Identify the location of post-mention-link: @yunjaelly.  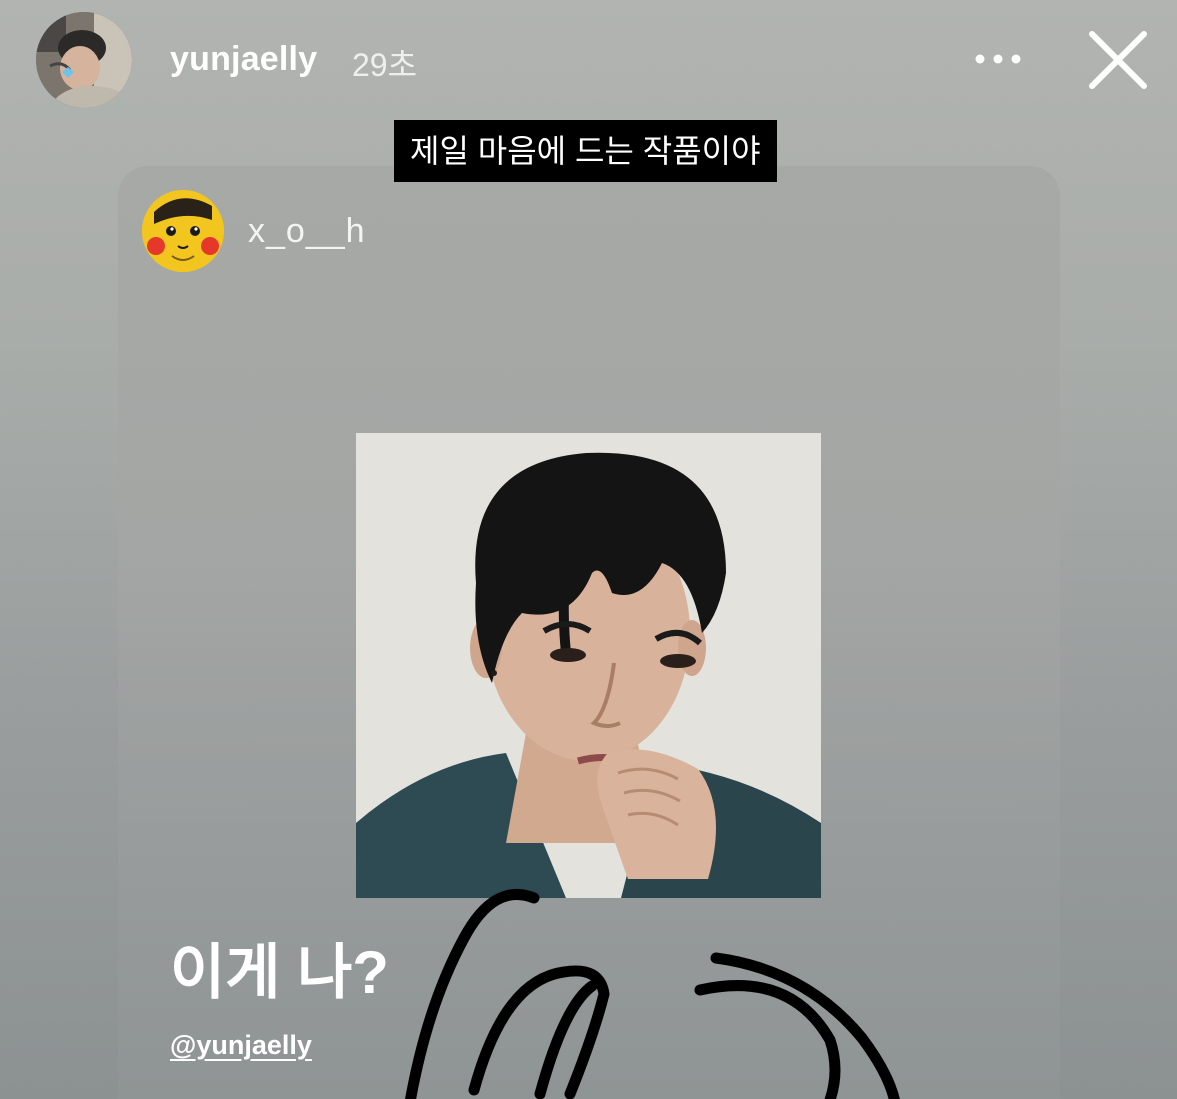
(241, 1045).